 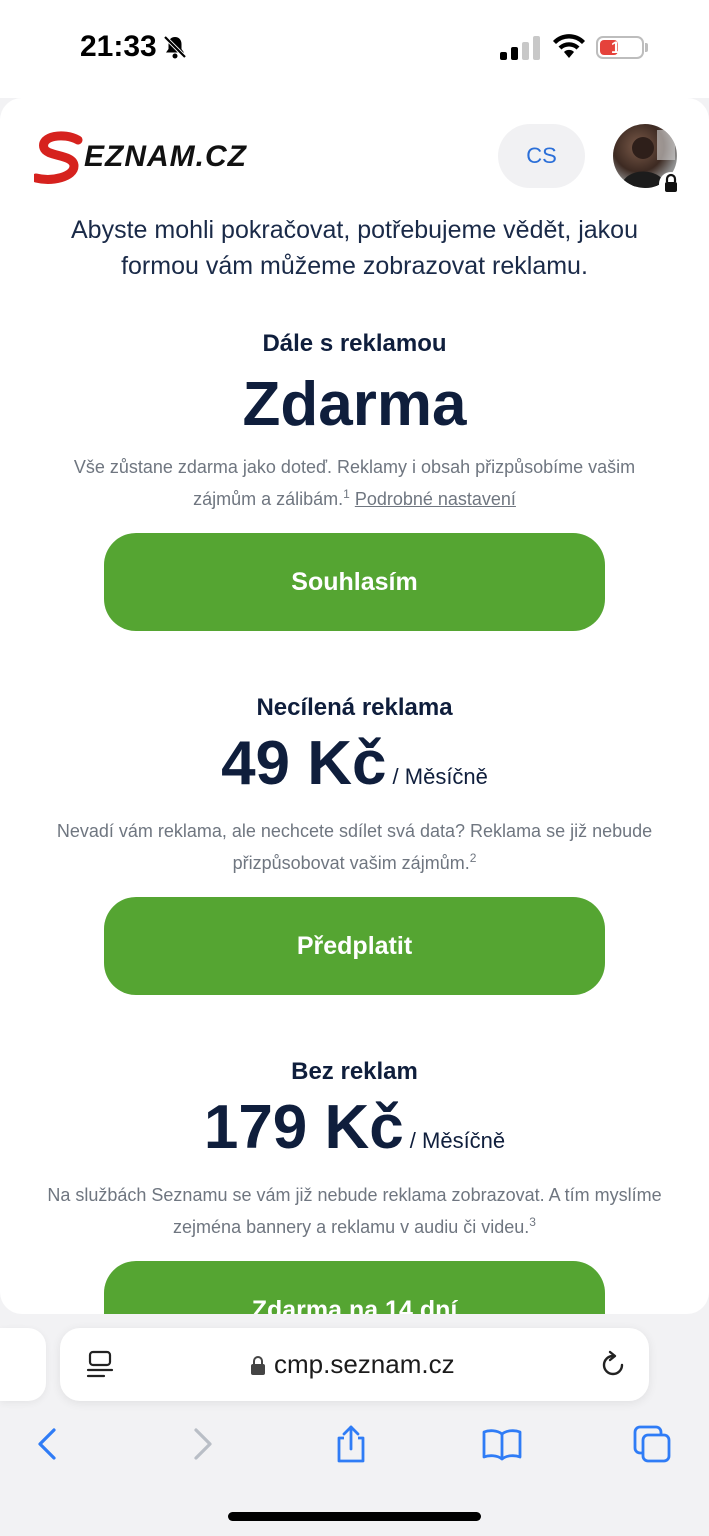 What do you see at coordinates (652, 1444) in the screenshot?
I see `tabs-icon` at bounding box center [652, 1444].